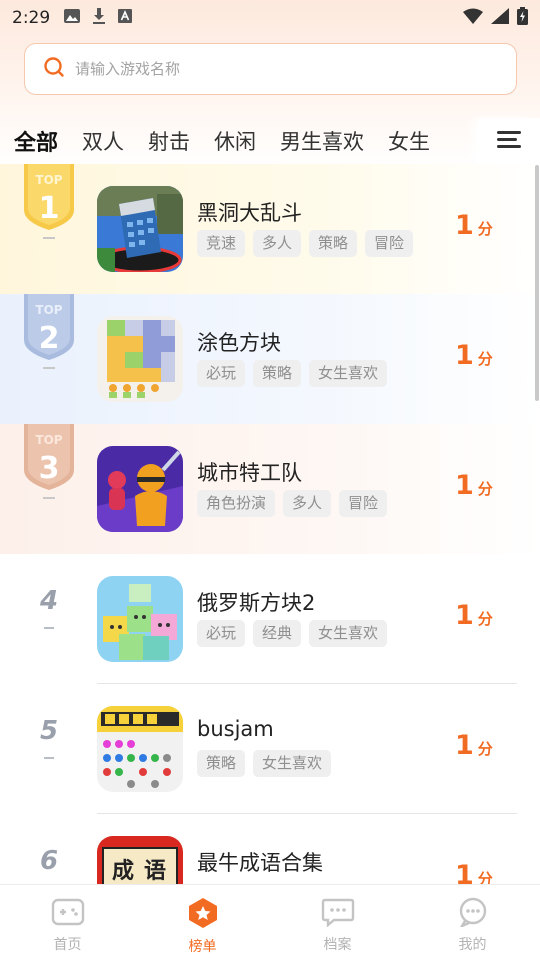 This screenshot has height=960, width=540. What do you see at coordinates (472, 945) in the screenshot?
I see `nav-label: 我的` at bounding box center [472, 945].